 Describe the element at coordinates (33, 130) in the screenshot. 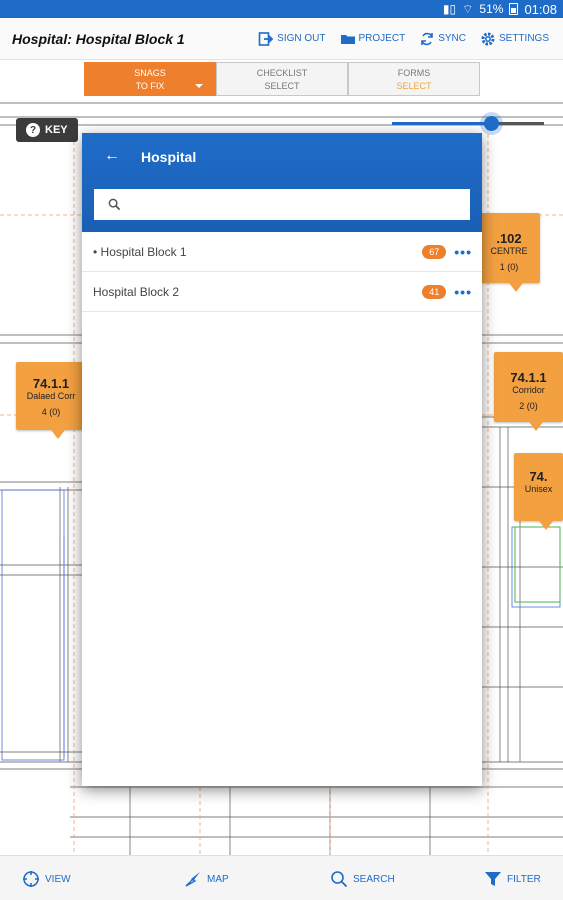

I see `help-icon: ?` at that location.